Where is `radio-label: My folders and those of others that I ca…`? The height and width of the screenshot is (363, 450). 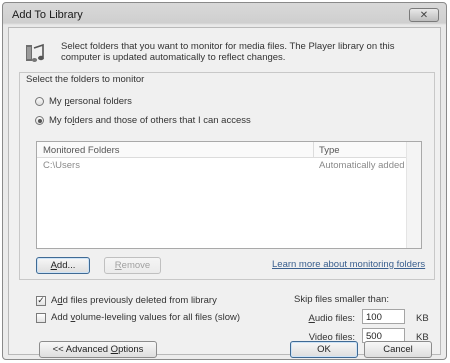 radio-label: My folders and those of others that I ca… is located at coordinates (150, 120).